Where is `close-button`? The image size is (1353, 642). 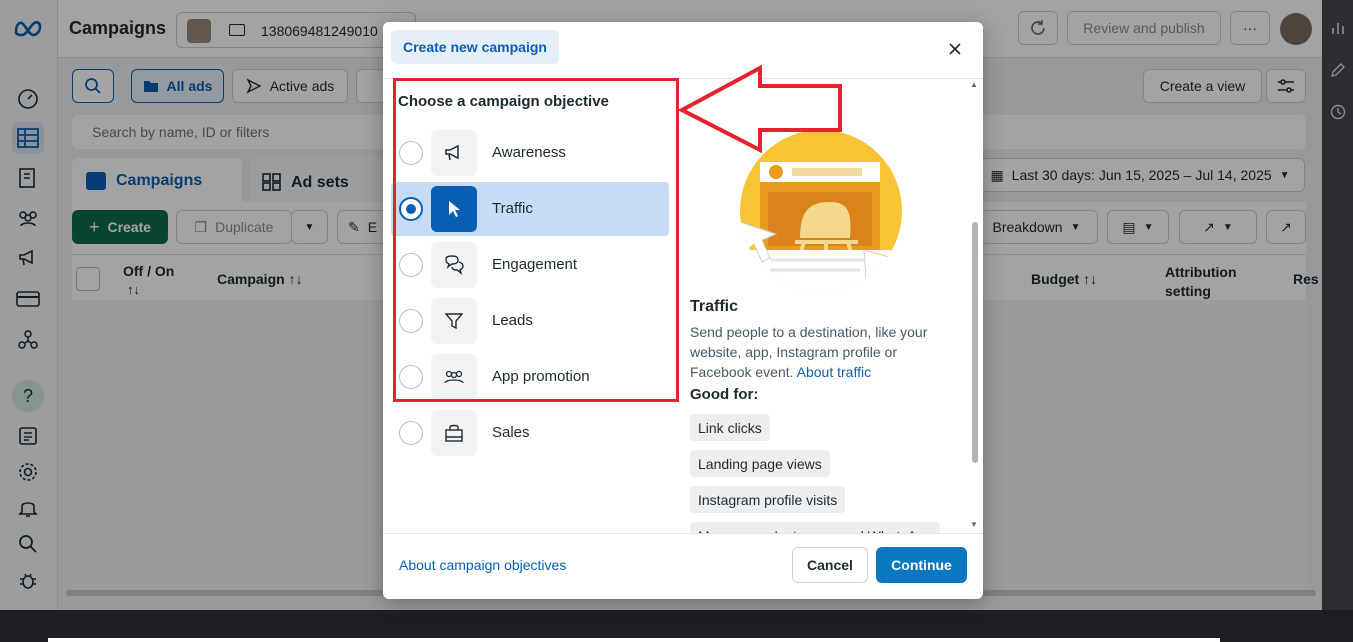 close-button is located at coordinates (955, 49).